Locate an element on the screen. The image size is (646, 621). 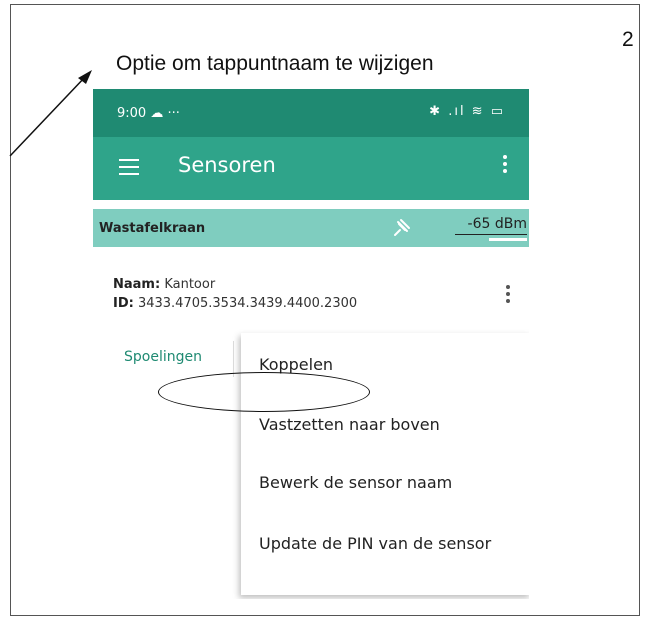
sensor-more-icon is located at coordinates (508, 295).